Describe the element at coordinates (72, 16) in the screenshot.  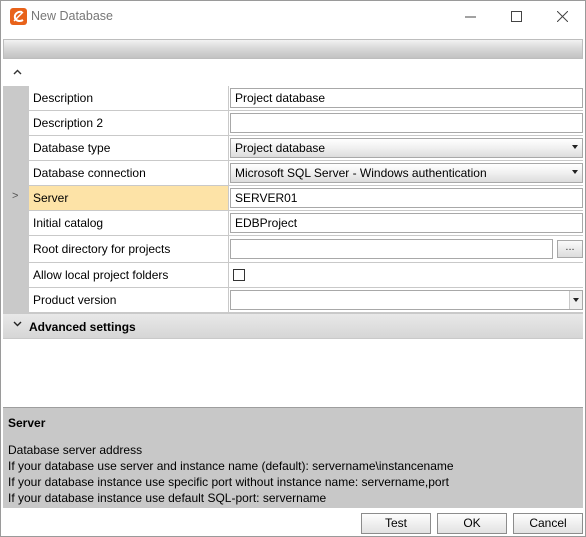
I see `window-title: New Database` at that location.